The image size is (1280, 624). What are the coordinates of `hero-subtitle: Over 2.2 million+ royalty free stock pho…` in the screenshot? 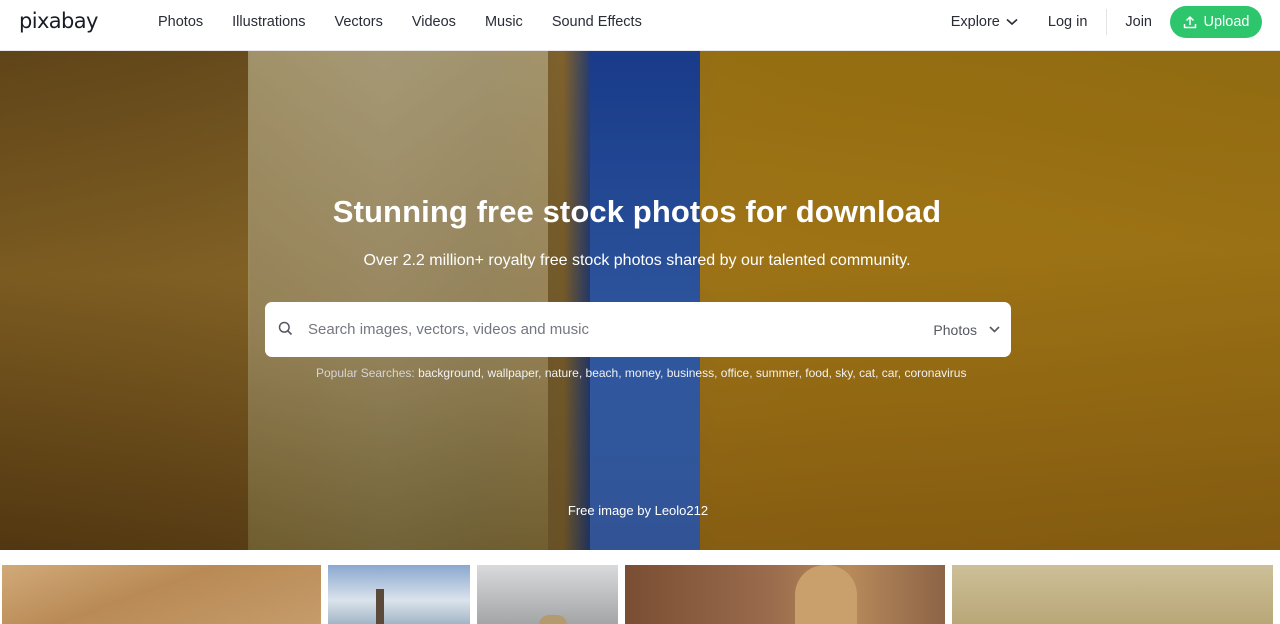 It's located at (637, 260).